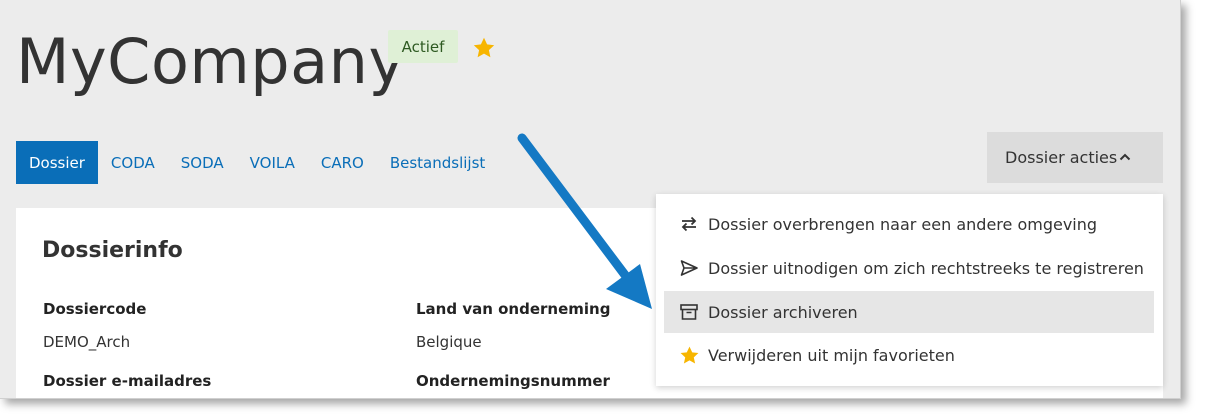 This screenshot has height=420, width=1205. What do you see at coordinates (1125, 157) in the screenshot?
I see `chevron-up-icon` at bounding box center [1125, 157].